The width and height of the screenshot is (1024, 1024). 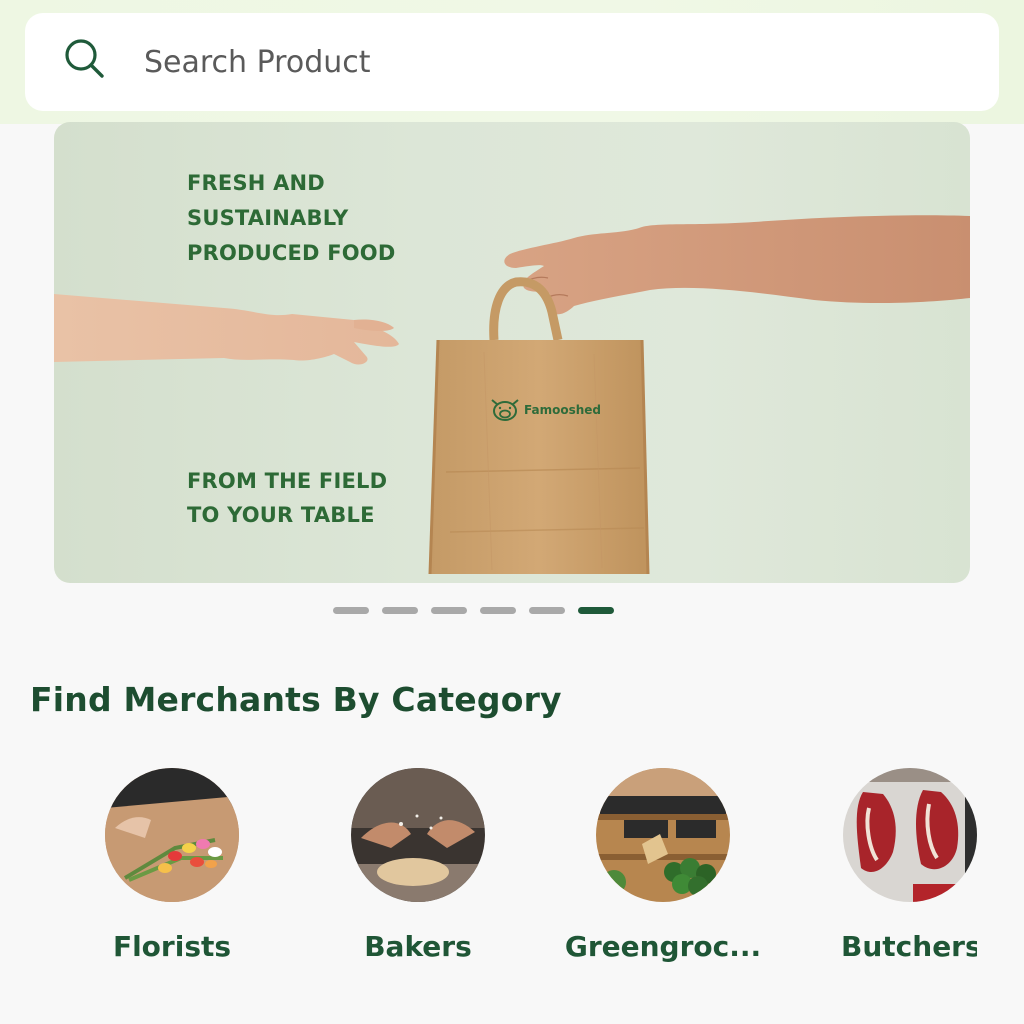 I want to click on section-title: Find Merchants By Category, so click(x=296, y=699).